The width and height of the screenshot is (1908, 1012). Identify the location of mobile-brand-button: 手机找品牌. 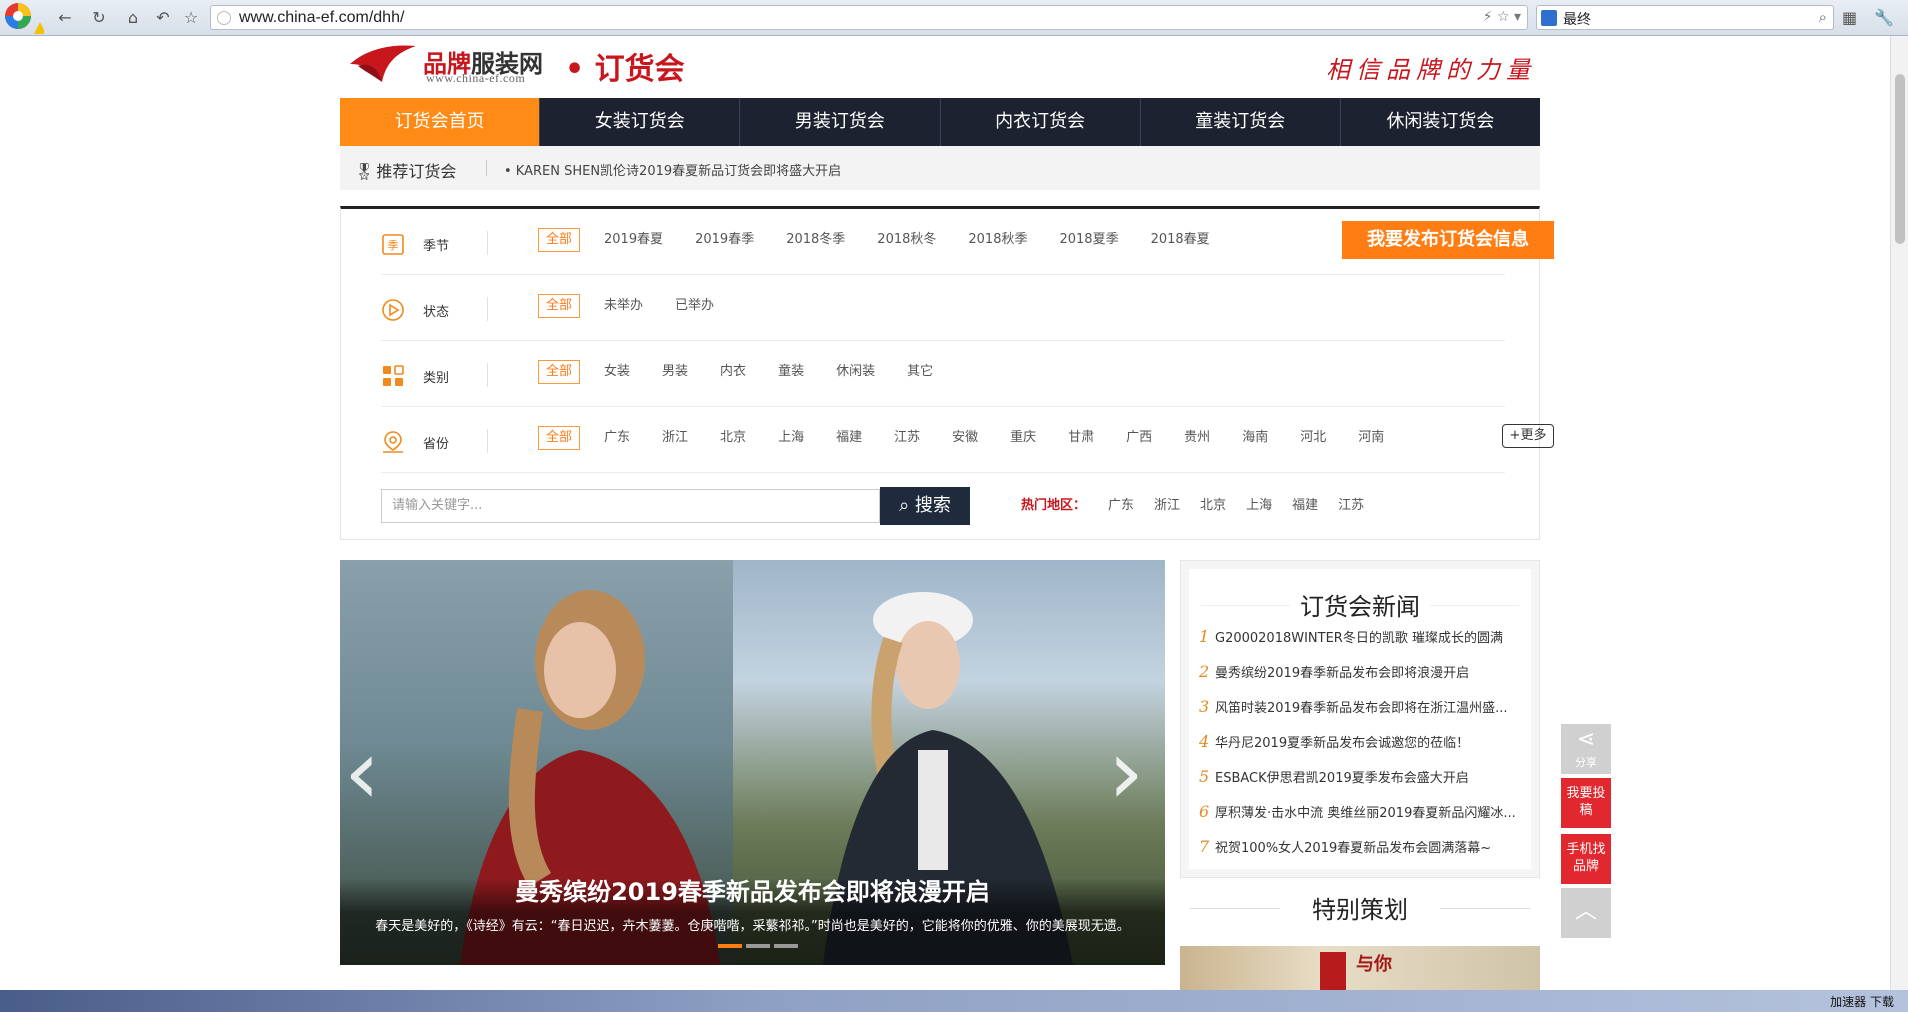
(1586, 859).